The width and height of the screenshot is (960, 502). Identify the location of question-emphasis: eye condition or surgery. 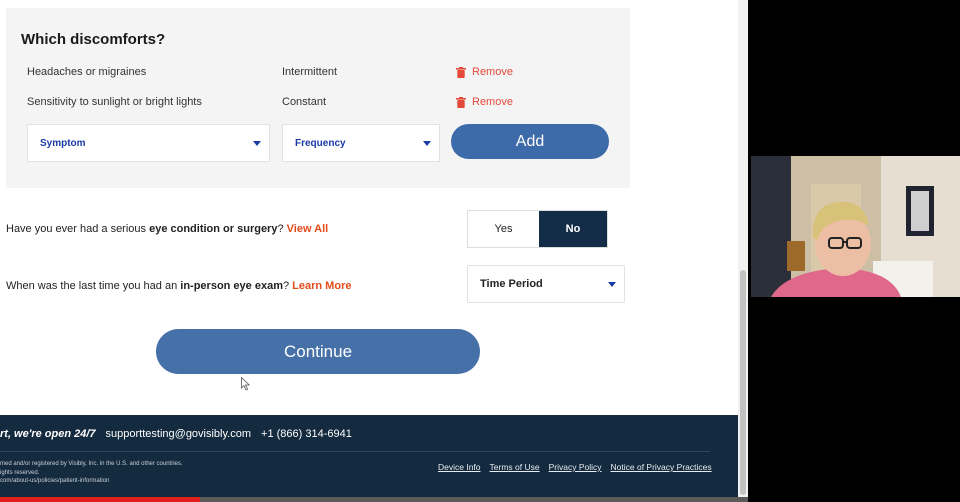
(213, 229).